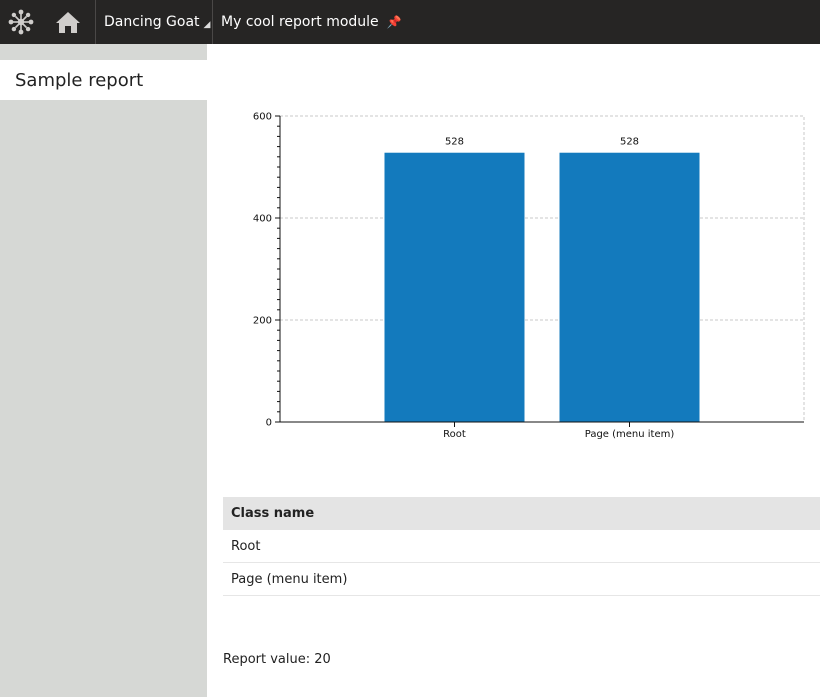 This screenshot has width=820, height=697. Describe the element at coordinates (21, 22) in the screenshot. I see `kentico-logo-icon` at that location.